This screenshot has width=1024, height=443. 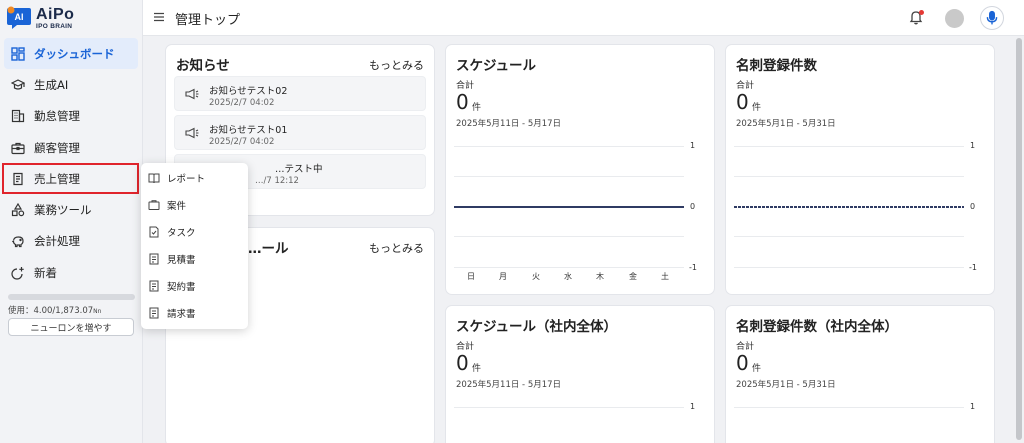 I want to click on briefcase-icon, so click(x=18, y=148).